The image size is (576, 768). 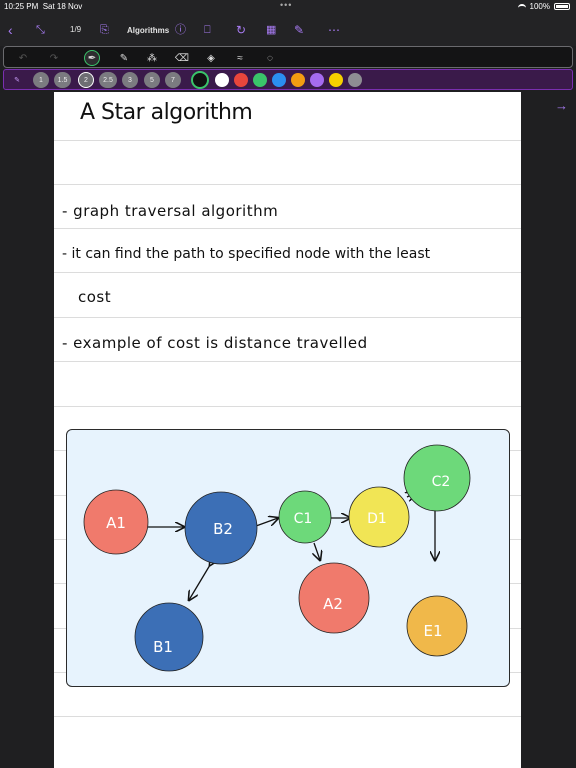 I want to click on svg-text: C2, so click(x=441, y=482).